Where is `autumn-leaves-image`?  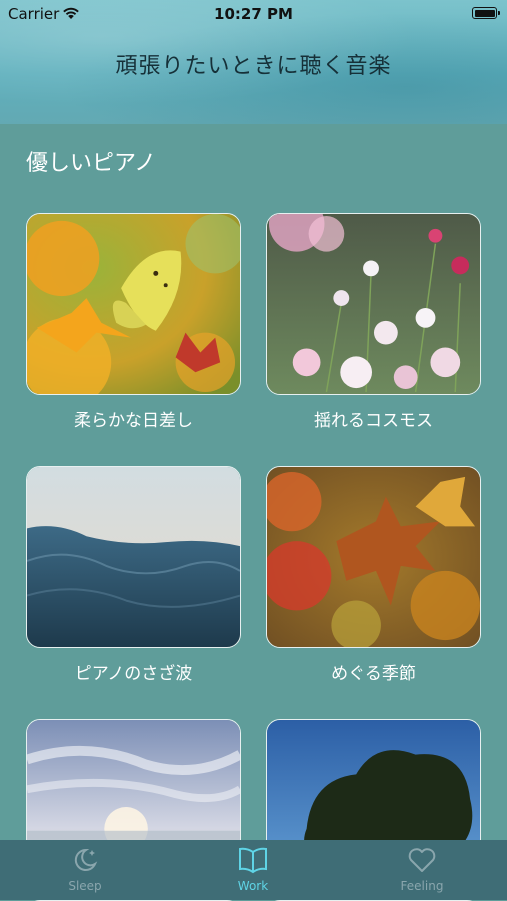
autumn-leaves-image is located at coordinates (373, 557).